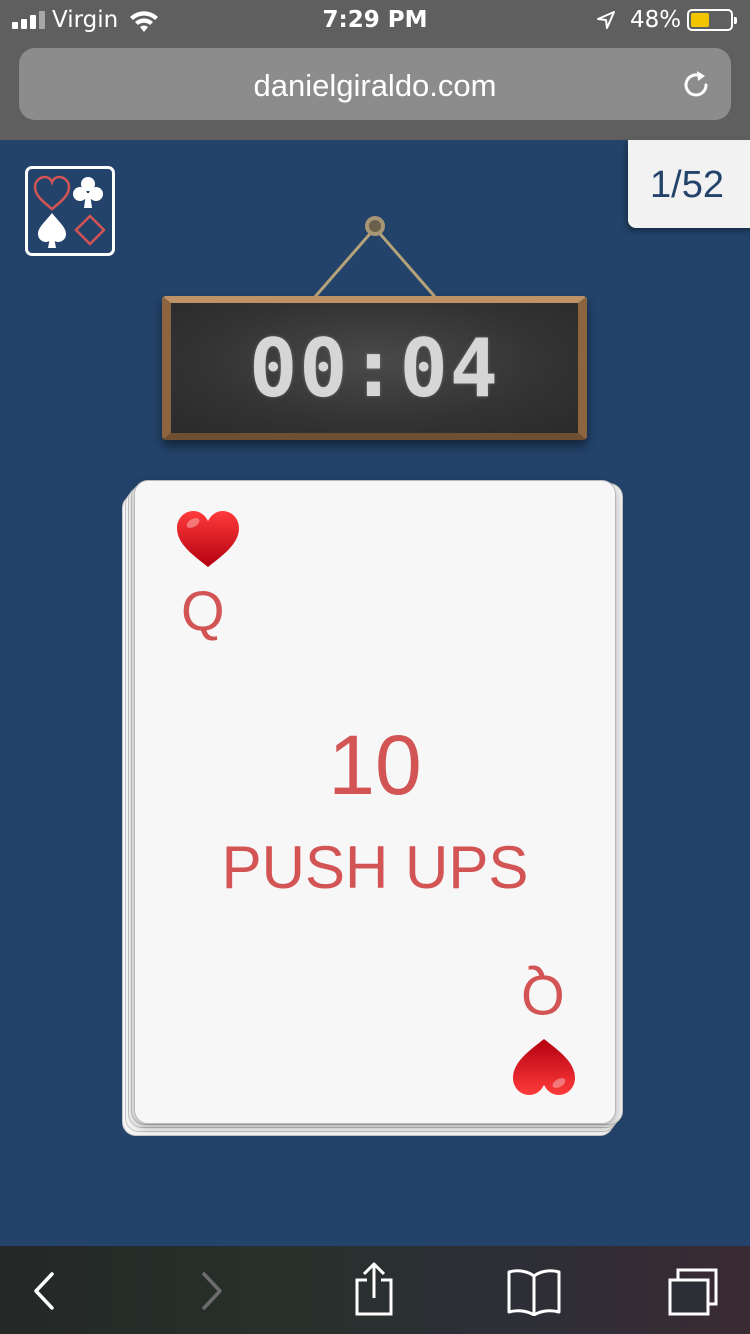  I want to click on card-rank-bottom: Q, so click(543, 995).